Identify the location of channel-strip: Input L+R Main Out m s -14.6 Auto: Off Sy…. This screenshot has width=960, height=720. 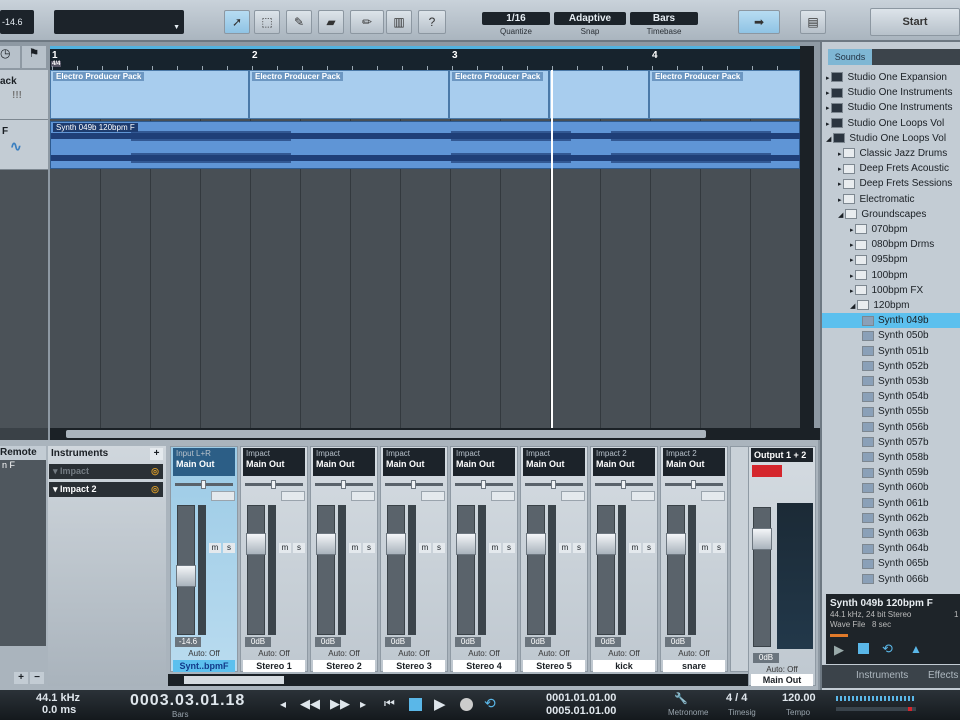
(204, 559).